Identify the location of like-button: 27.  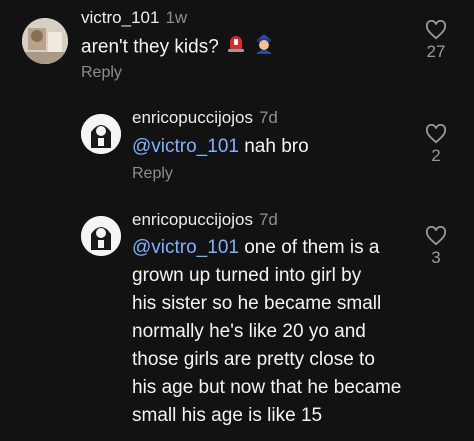
(436, 41).